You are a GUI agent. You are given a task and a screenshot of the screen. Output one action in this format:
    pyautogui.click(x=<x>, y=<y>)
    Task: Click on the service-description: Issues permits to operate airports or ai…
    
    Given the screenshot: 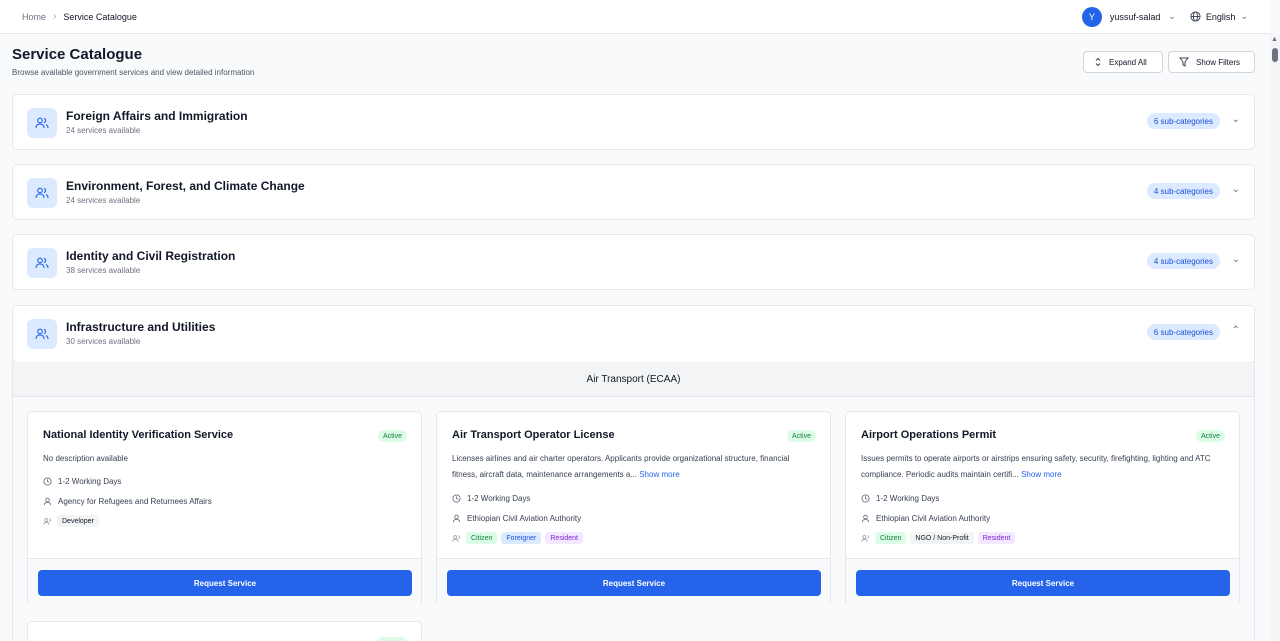 What is the action you would take?
    pyautogui.click(x=1043, y=467)
    